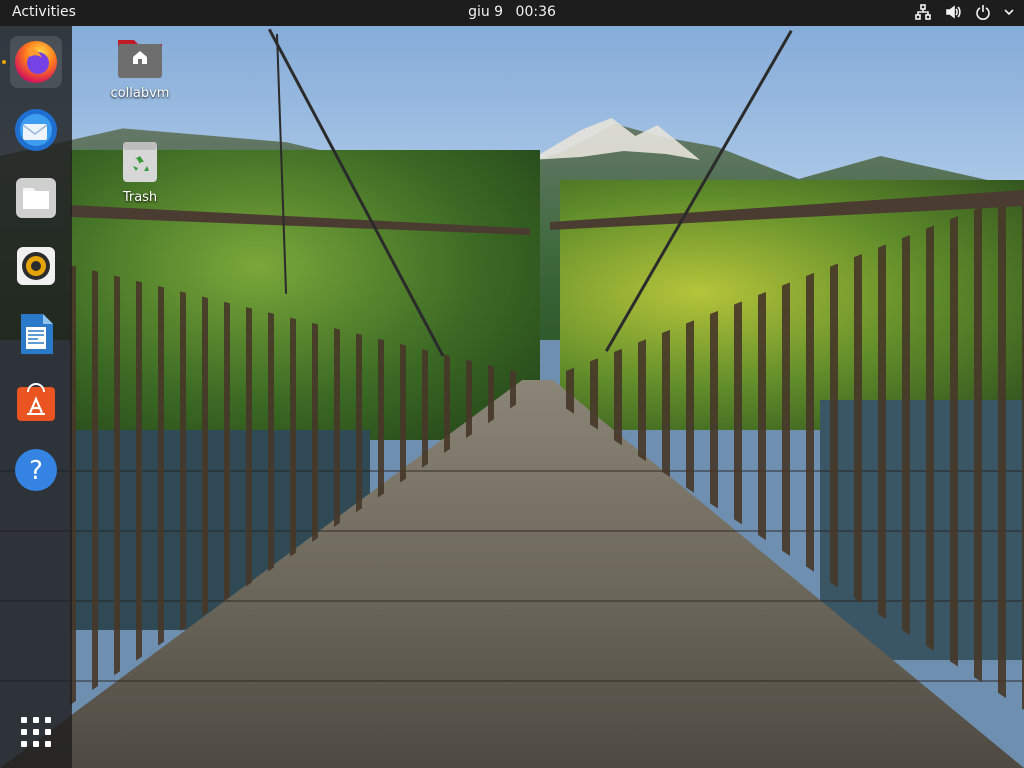  I want to click on software-store-icon, so click(36, 402).